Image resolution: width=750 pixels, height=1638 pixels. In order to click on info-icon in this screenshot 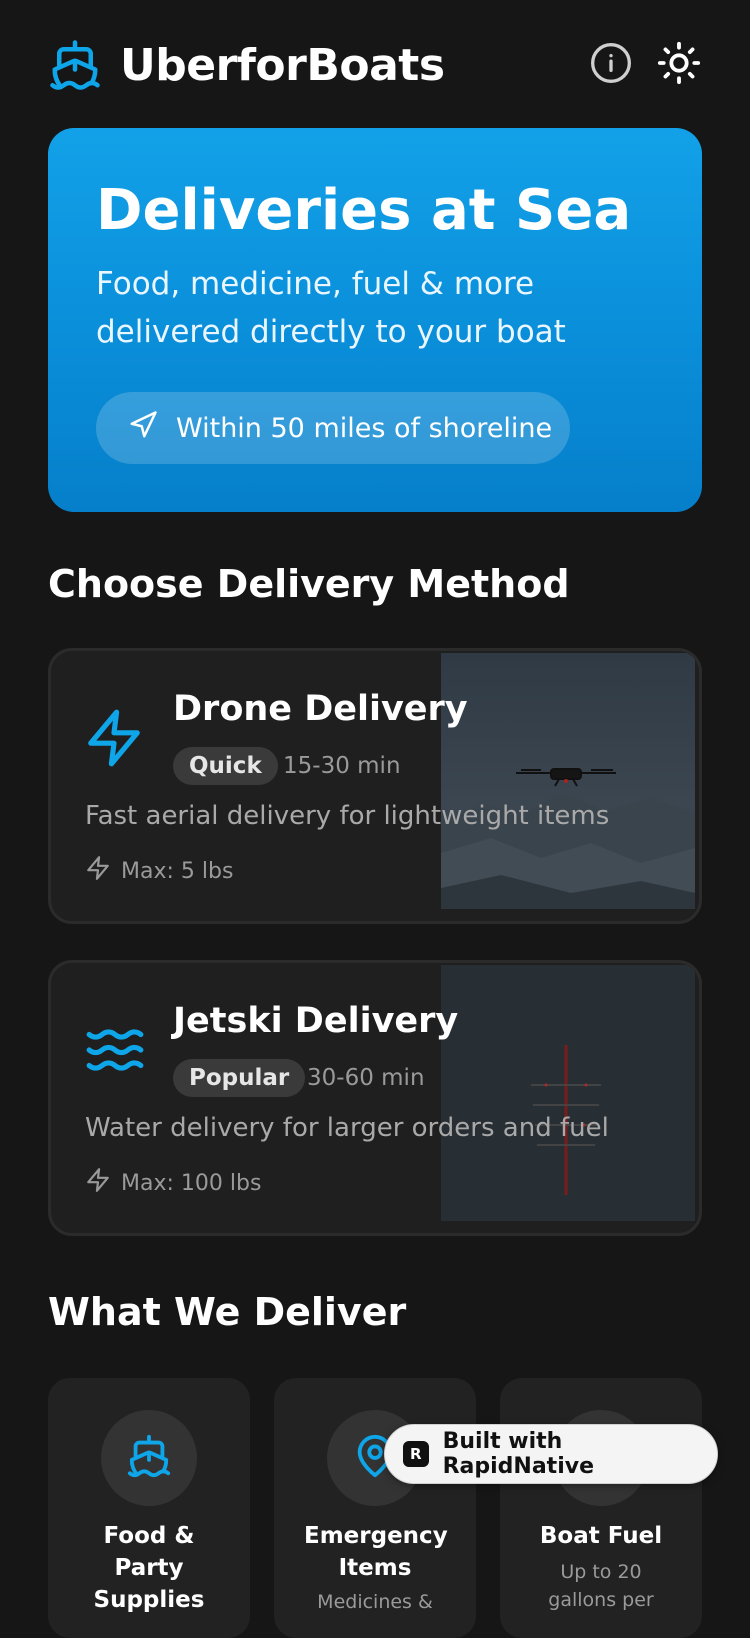, I will do `click(611, 65)`.